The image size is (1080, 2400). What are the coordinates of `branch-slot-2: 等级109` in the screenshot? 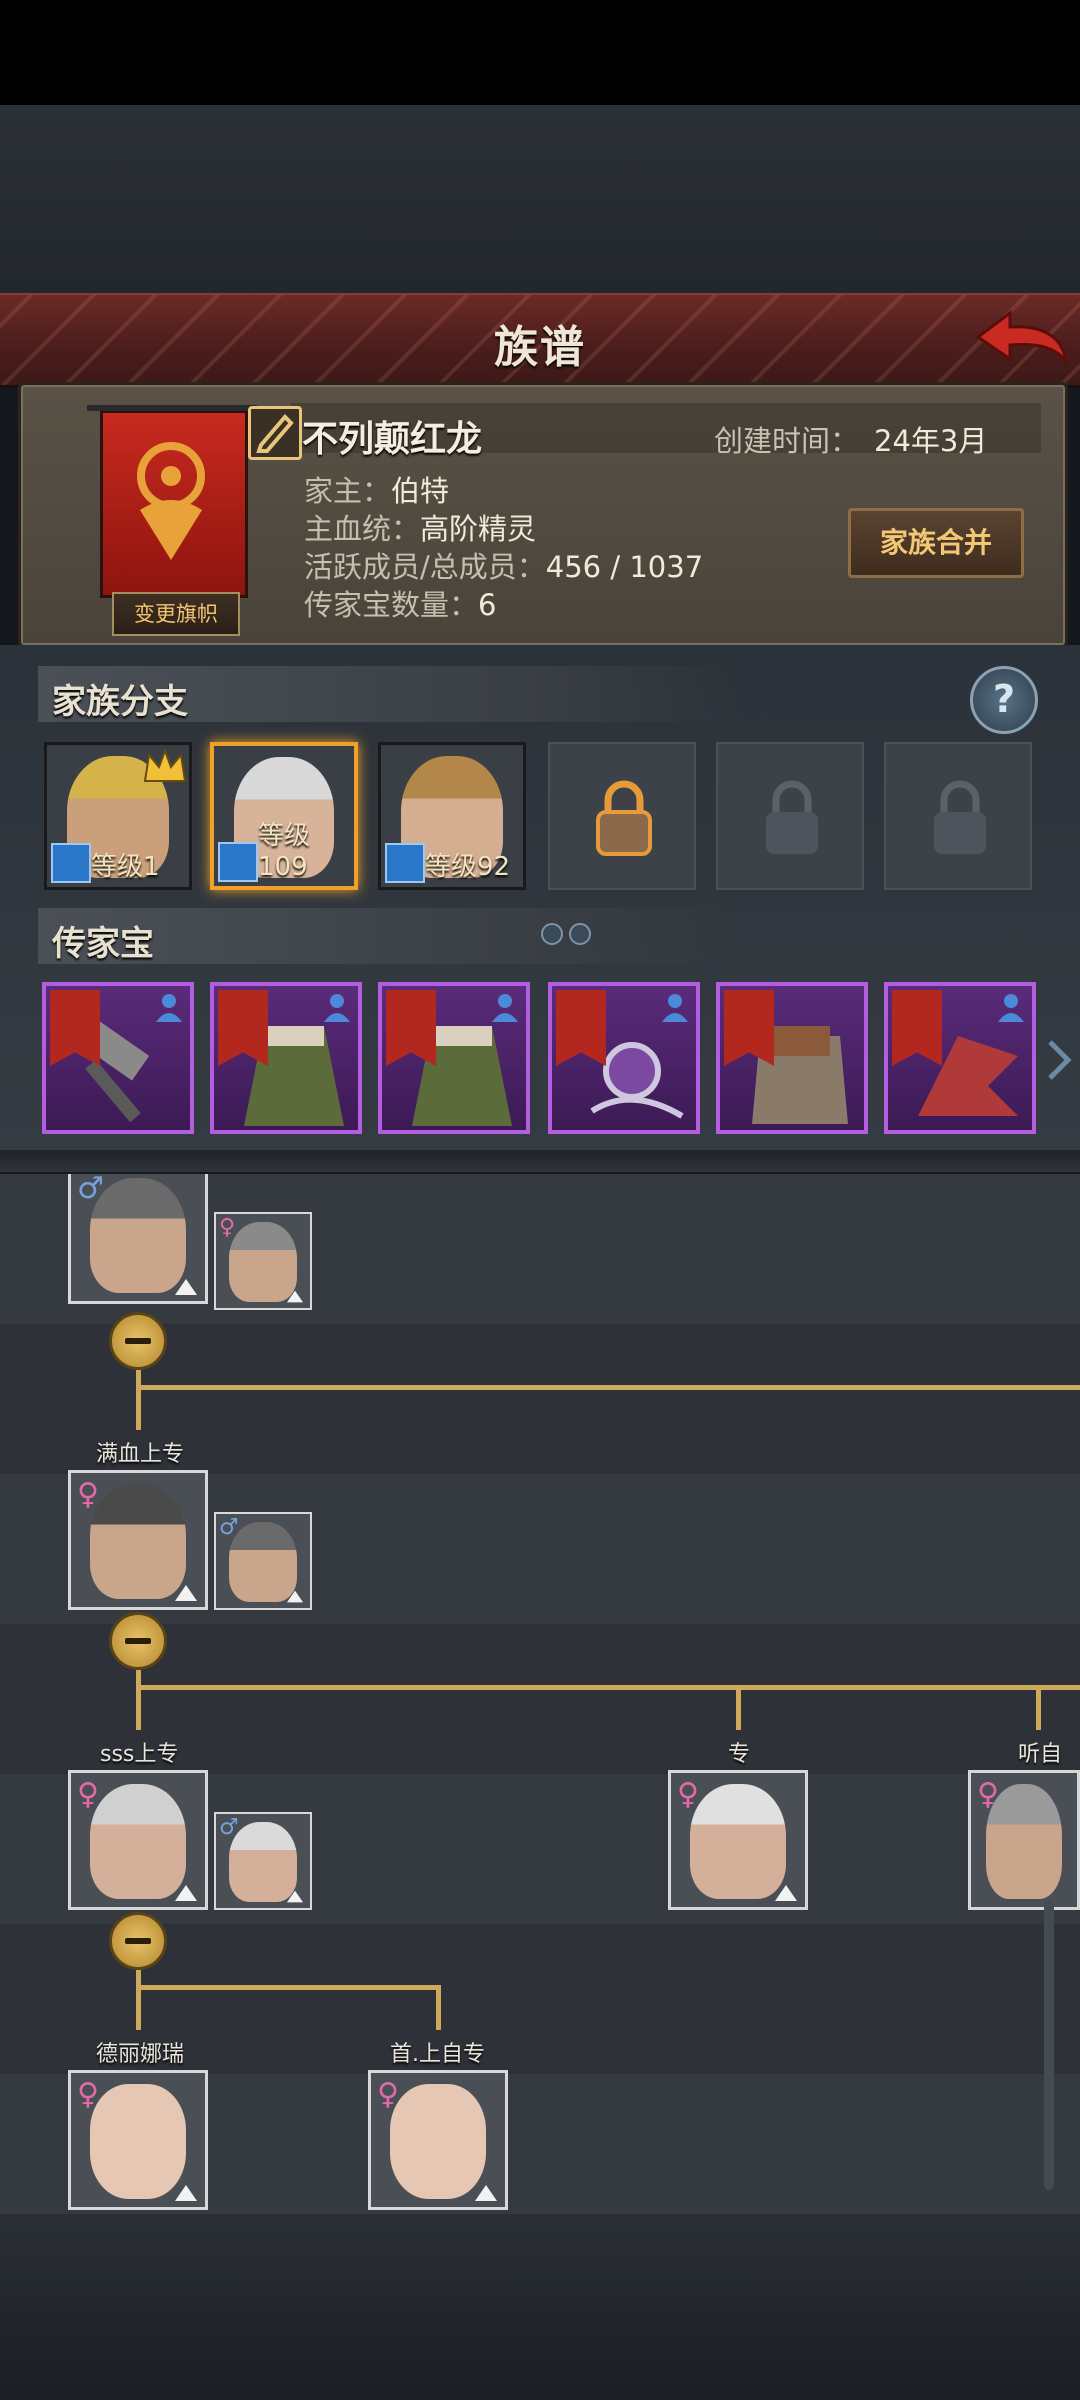 It's located at (284, 816).